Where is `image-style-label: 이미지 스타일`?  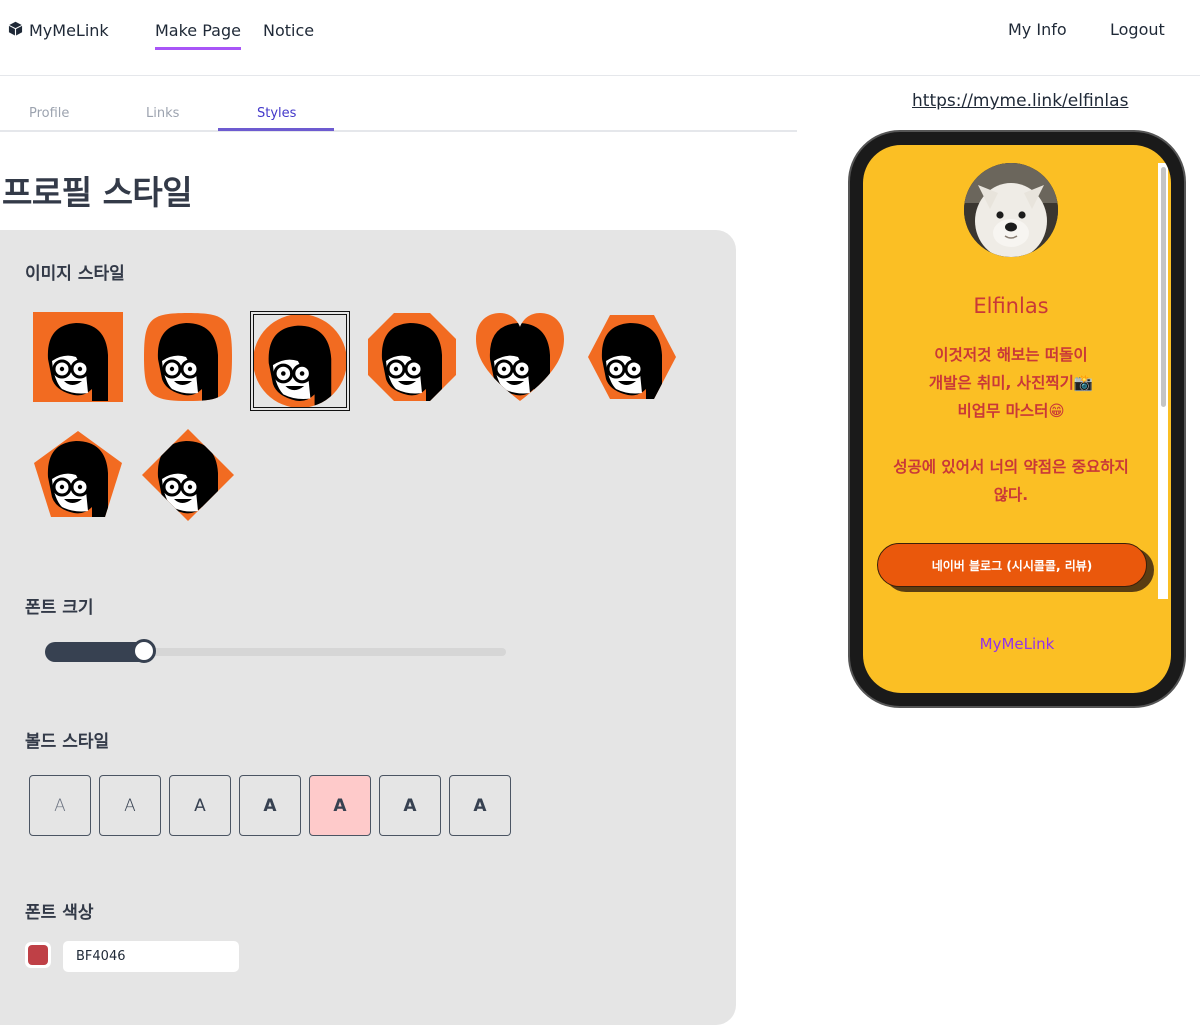
image-style-label: 이미지 스타일 is located at coordinates (75, 274).